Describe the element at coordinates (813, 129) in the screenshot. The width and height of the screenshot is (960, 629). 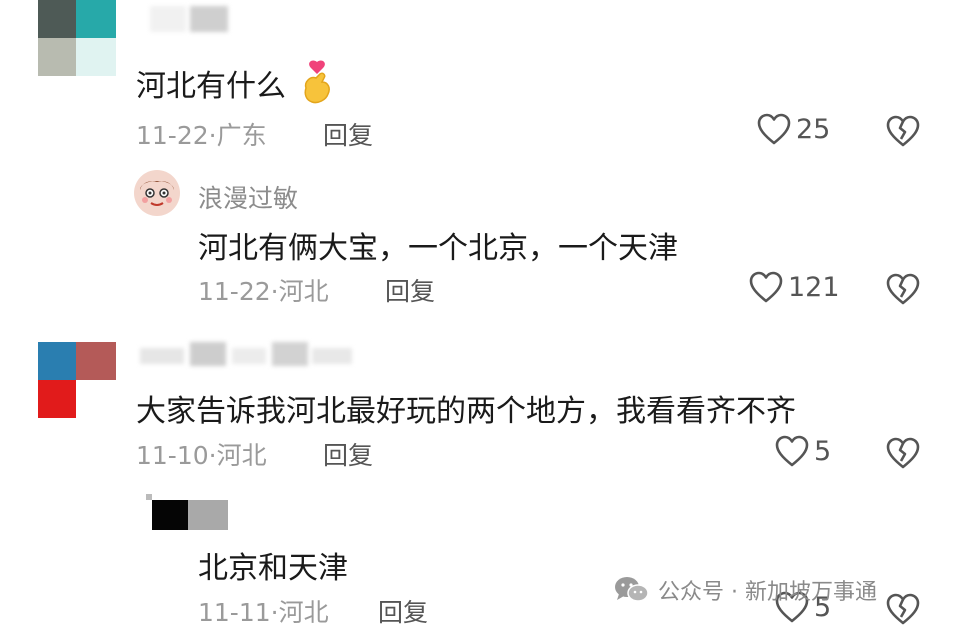
I see `like-count: 25` at that location.